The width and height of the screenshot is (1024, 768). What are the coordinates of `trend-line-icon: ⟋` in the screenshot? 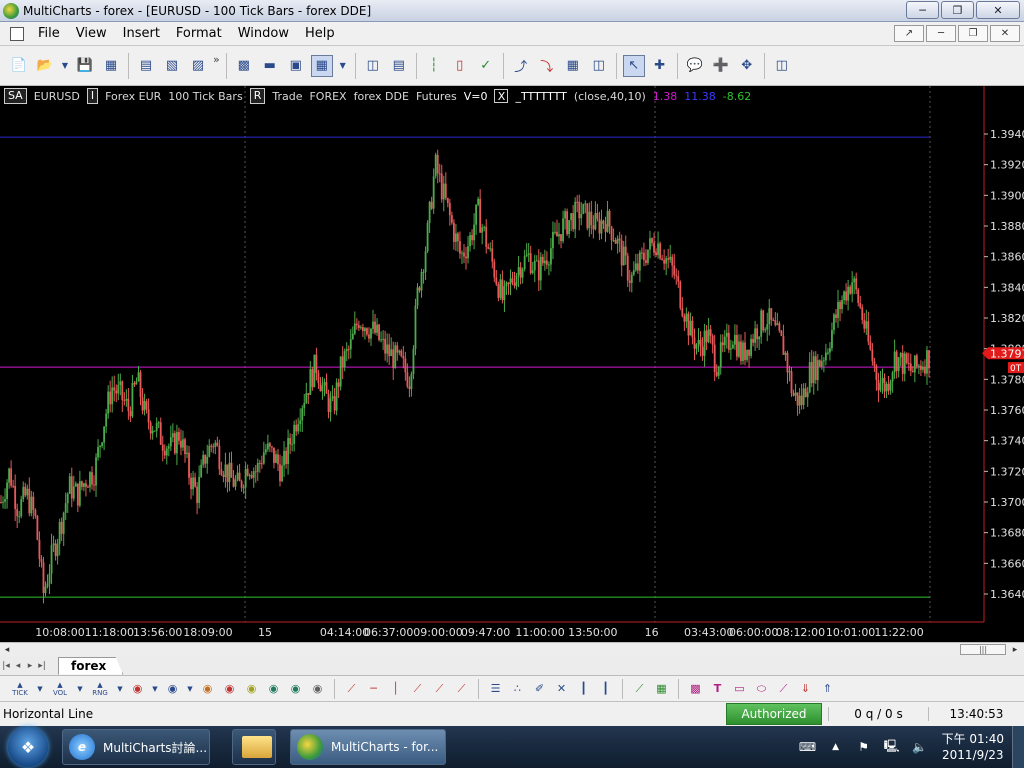 It's located at (351, 688).